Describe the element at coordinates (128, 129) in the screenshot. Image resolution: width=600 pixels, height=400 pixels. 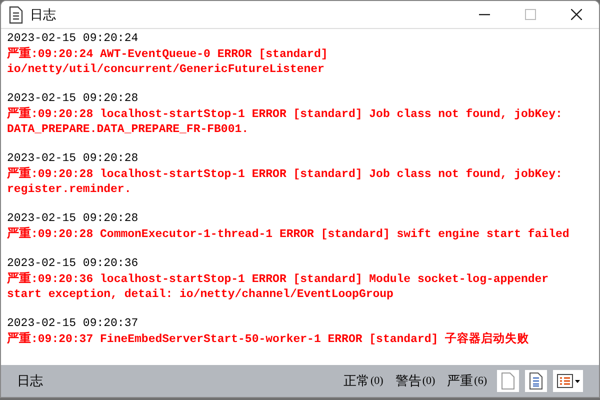
I see `log-message: DATA_PREPARE.DATA_PREPARE_FR-FB001.` at that location.